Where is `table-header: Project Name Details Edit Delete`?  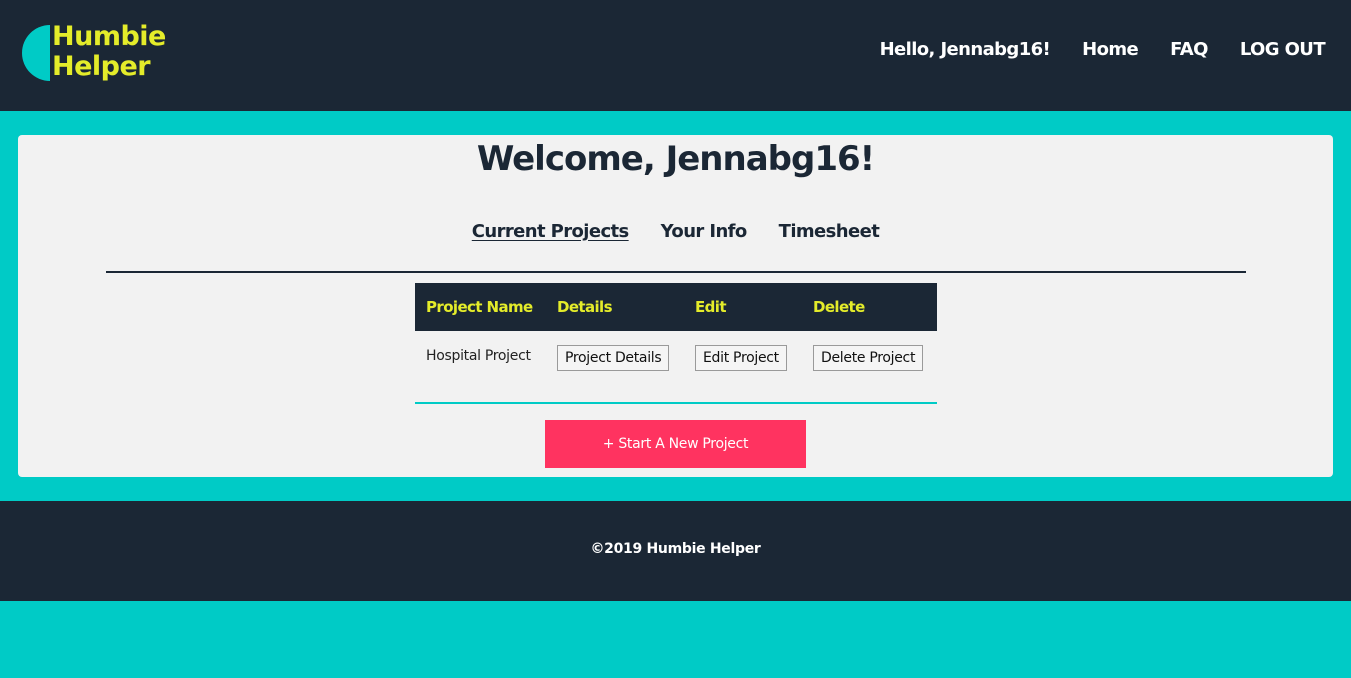
table-header: Project Name Details Edit Delete is located at coordinates (676, 307).